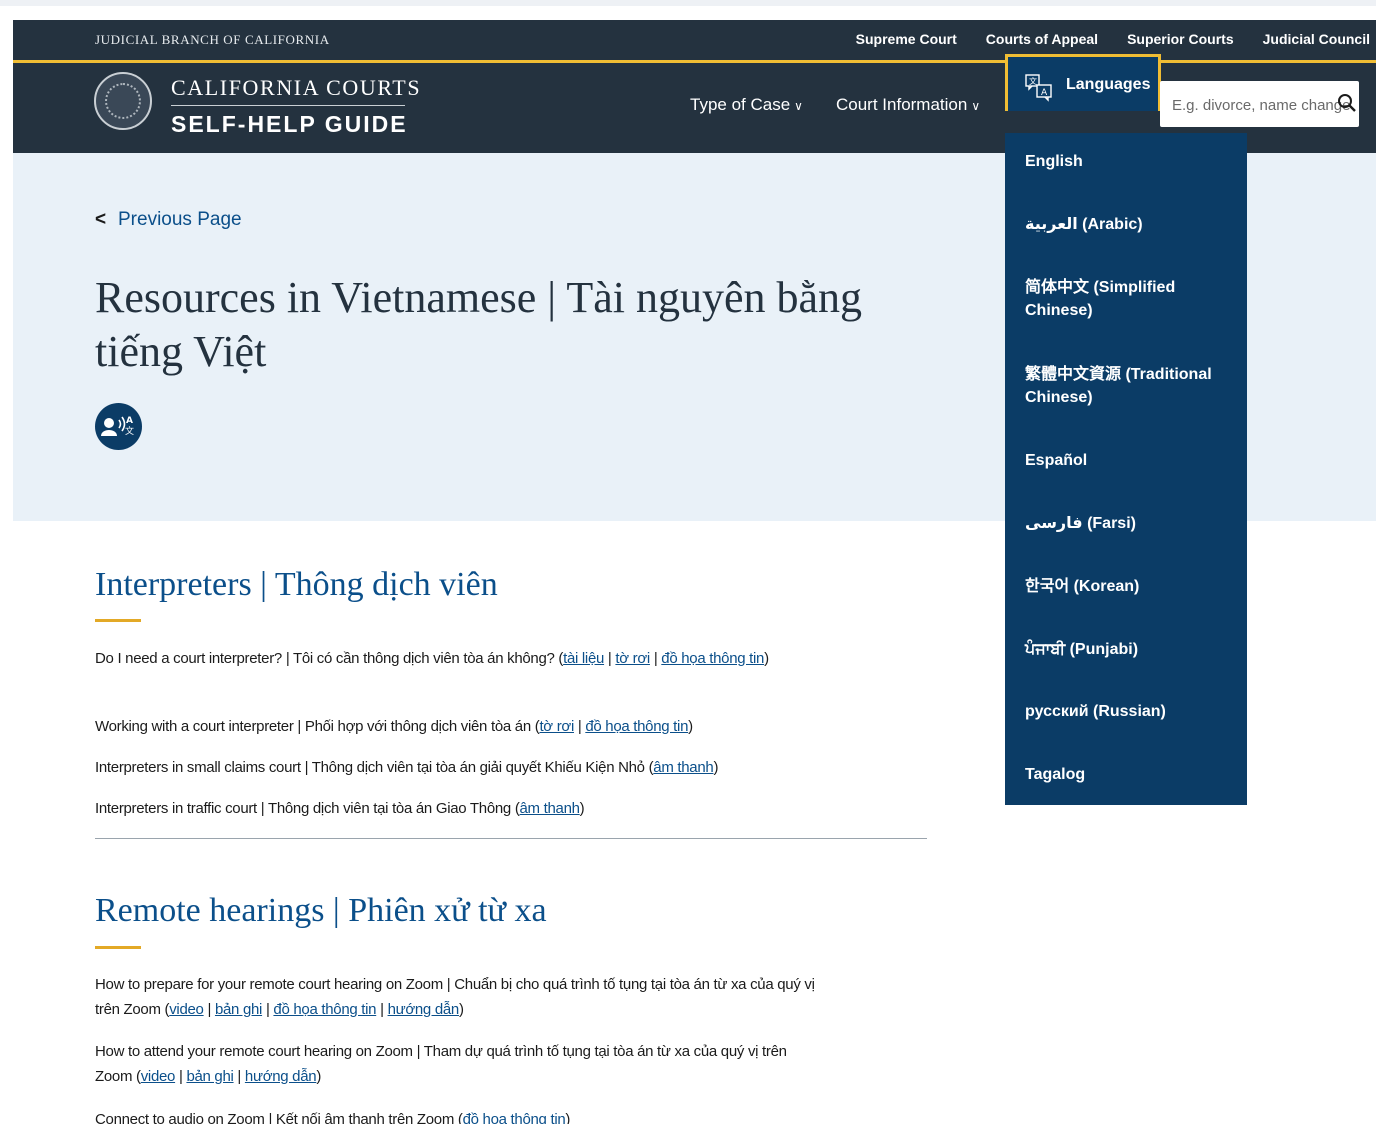 This screenshot has height=1124, width=1376. Describe the element at coordinates (1042, 39) in the screenshot. I see `courts-of-appeal-link: Courts of Appeal` at that location.